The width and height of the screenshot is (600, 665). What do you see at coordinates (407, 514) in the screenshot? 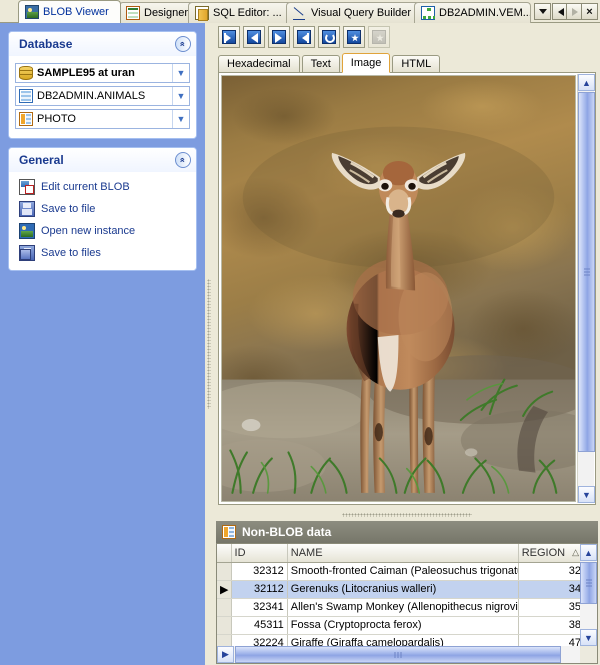
I see `horizontal-splitter` at bounding box center [407, 514].